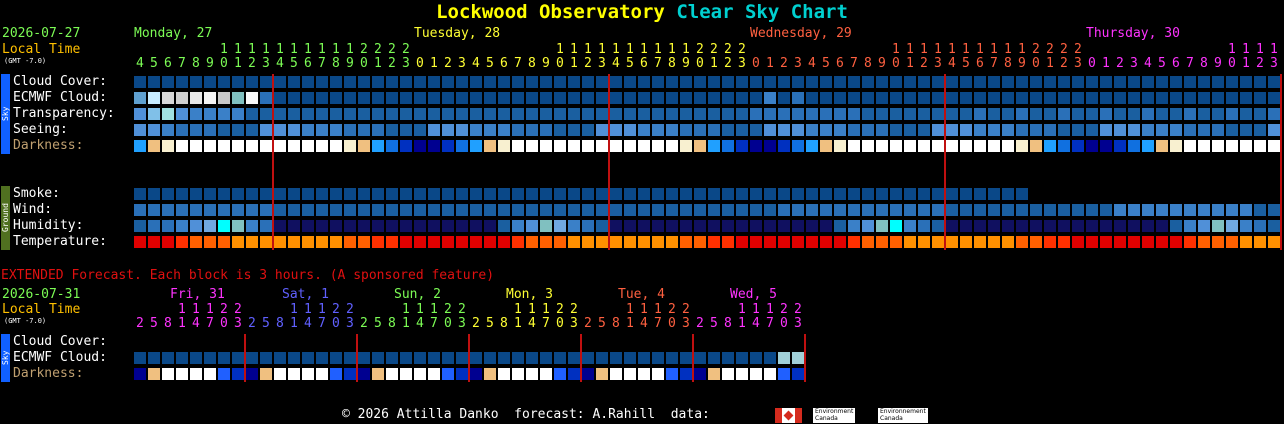  What do you see at coordinates (834, 415) in the screenshot?
I see `environment-canada-logo: Environment Canada` at bounding box center [834, 415].